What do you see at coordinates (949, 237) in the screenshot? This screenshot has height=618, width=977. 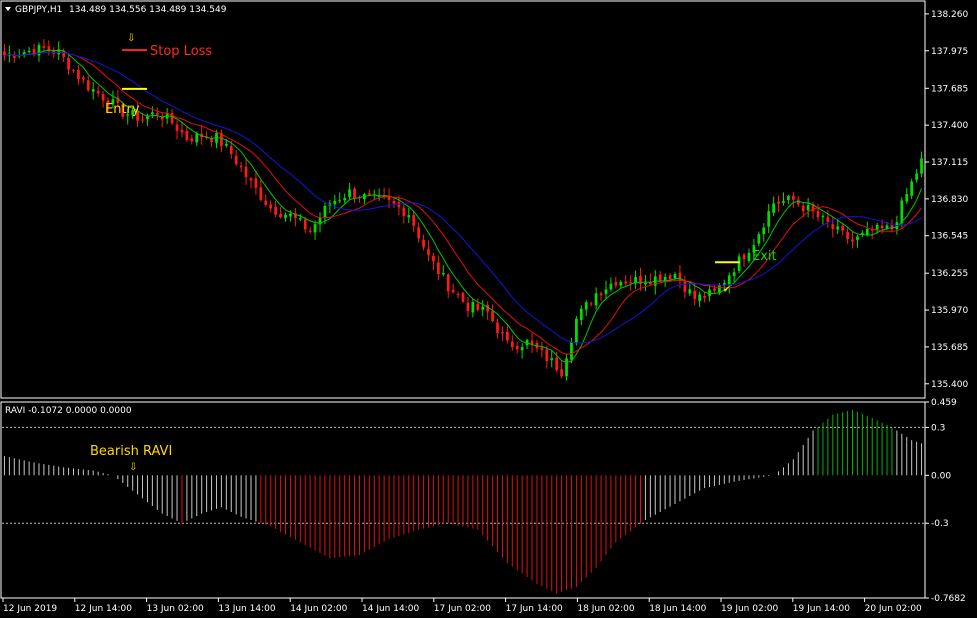 I see `price-tick-label: 136.545` at bounding box center [949, 237].